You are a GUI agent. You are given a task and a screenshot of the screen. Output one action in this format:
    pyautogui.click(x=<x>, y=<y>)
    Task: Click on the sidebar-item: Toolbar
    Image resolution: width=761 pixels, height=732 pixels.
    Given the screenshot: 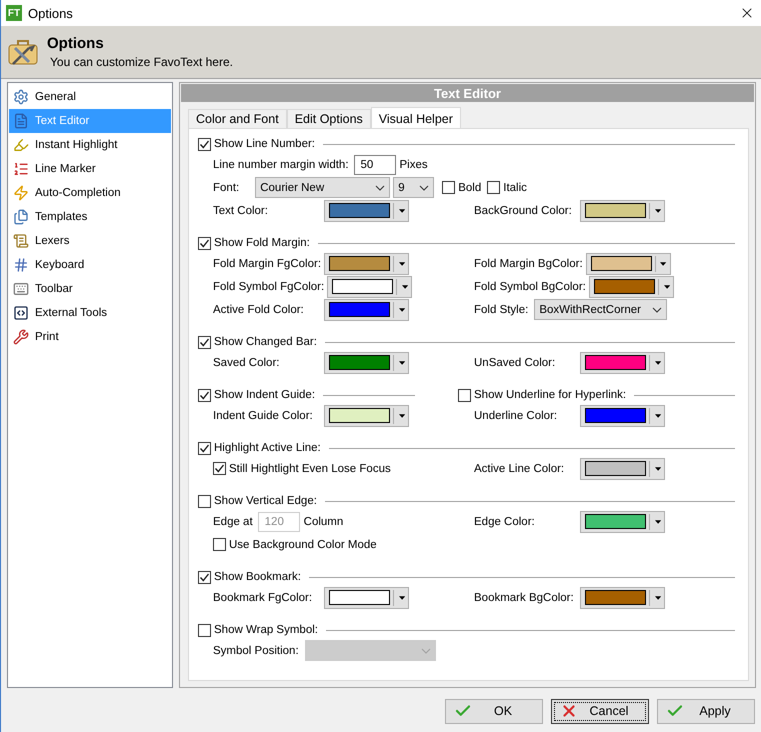 What is the action you would take?
    pyautogui.click(x=90, y=289)
    